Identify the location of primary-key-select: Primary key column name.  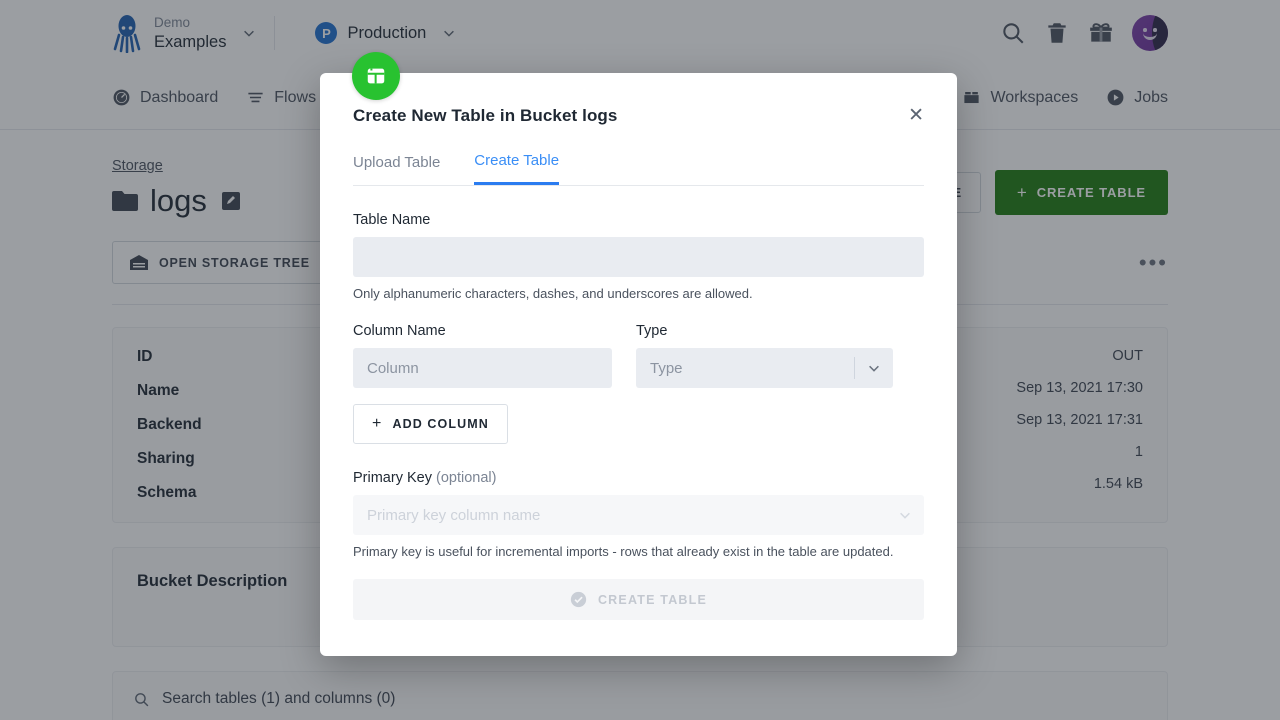
(638, 515).